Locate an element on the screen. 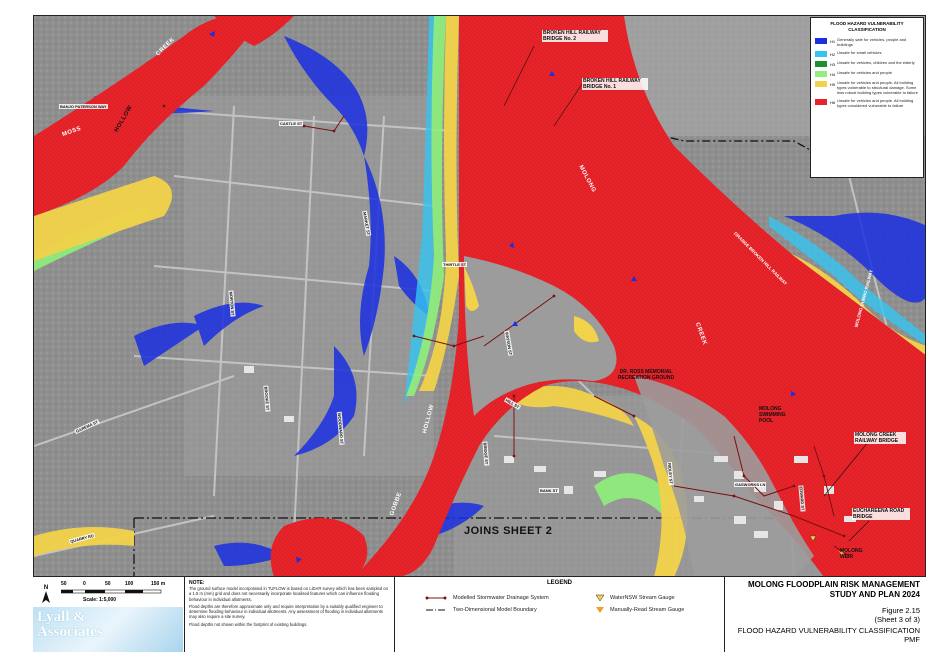 The width and height of the screenshot is (940, 665). legend-label-waternsw: WaterNSW Stream Gauge is located at coordinates (642, 598).